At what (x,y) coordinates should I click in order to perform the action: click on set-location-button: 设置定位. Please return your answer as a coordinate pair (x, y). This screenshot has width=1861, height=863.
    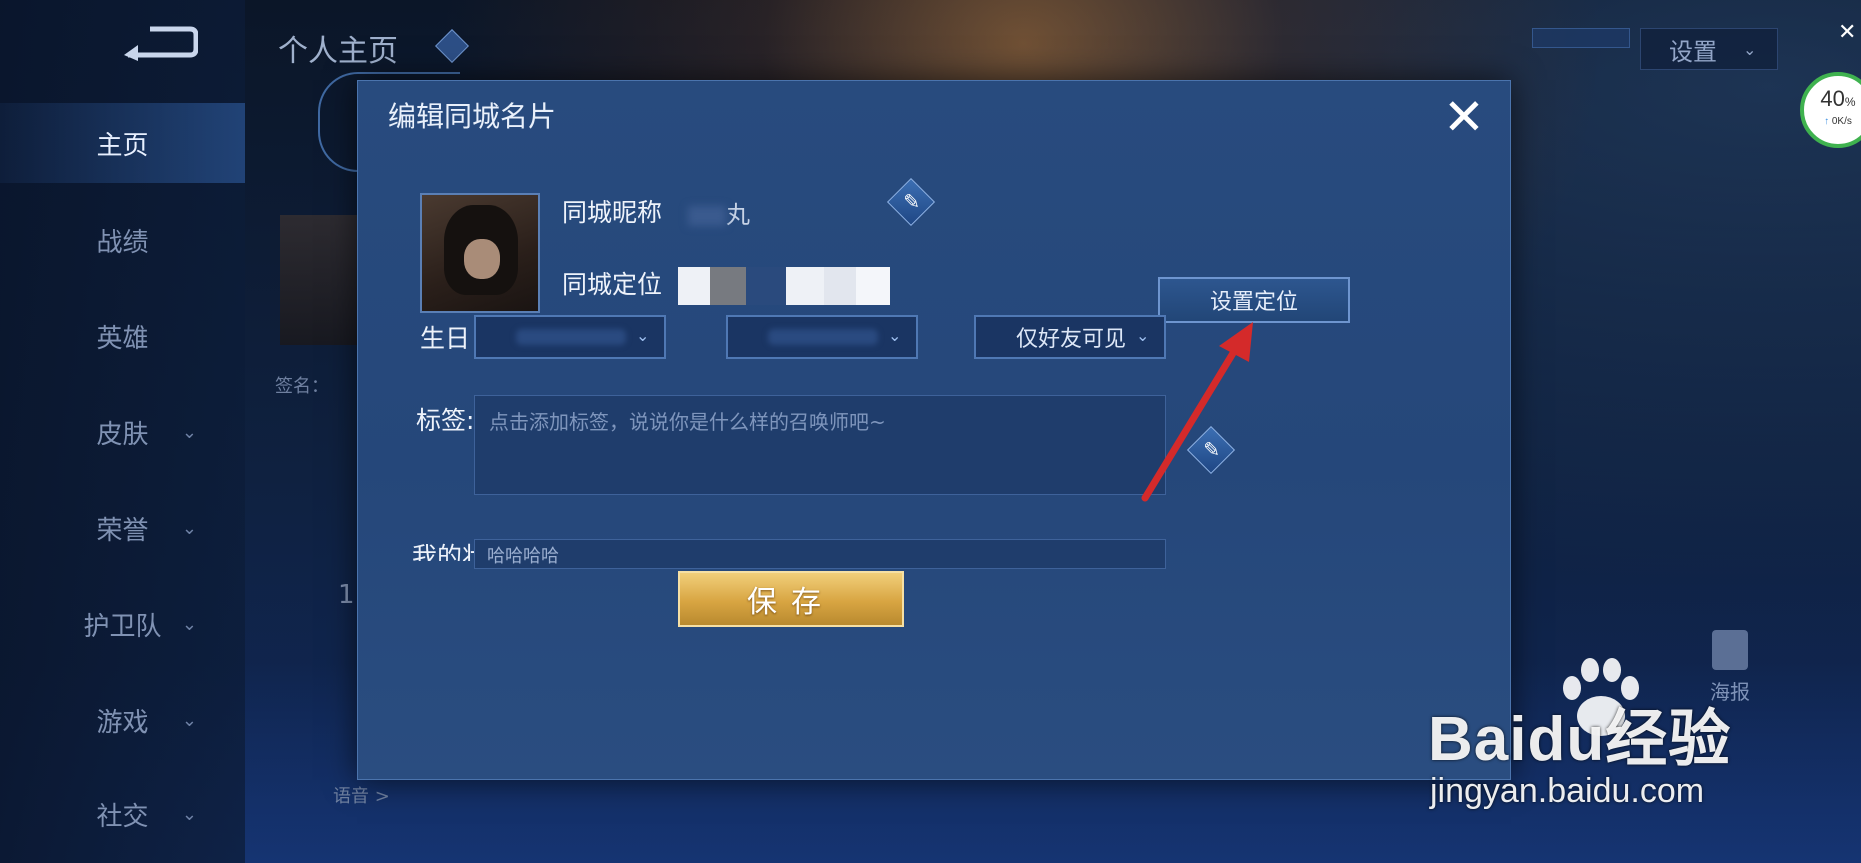
    Looking at the image, I should click on (1254, 300).